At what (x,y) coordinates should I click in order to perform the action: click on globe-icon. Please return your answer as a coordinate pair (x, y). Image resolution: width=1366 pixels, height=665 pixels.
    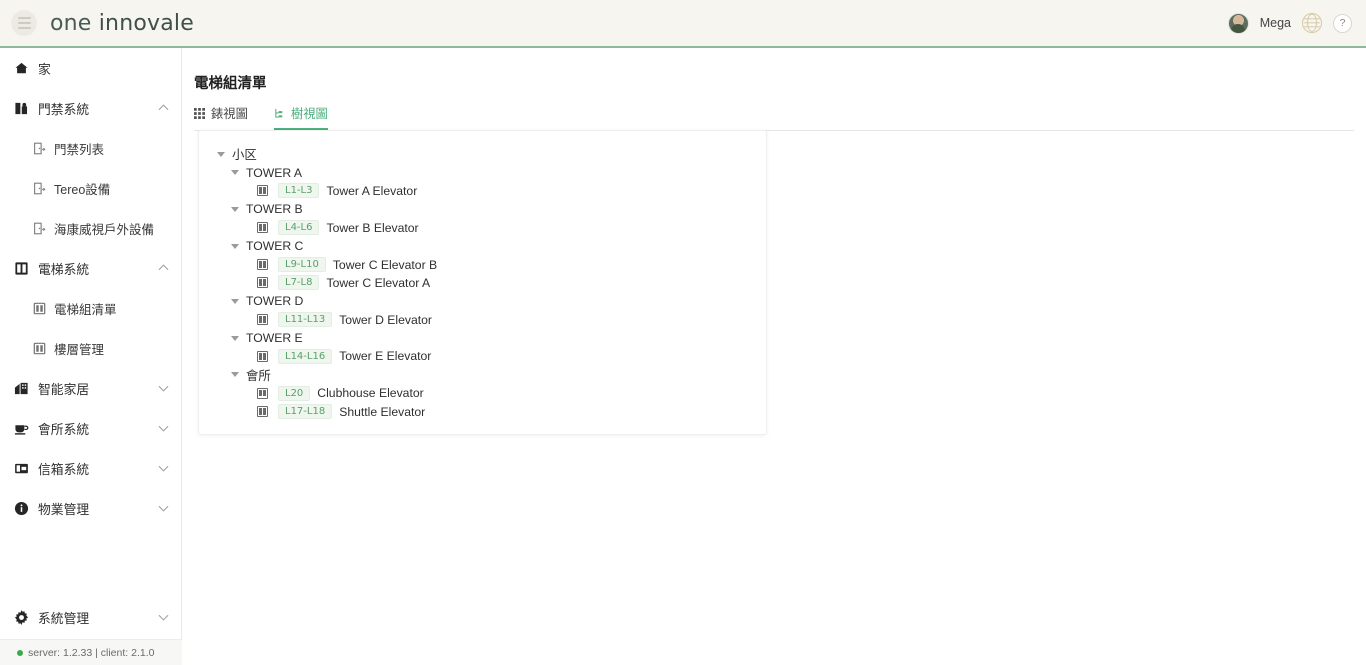
    Looking at the image, I should click on (1312, 23).